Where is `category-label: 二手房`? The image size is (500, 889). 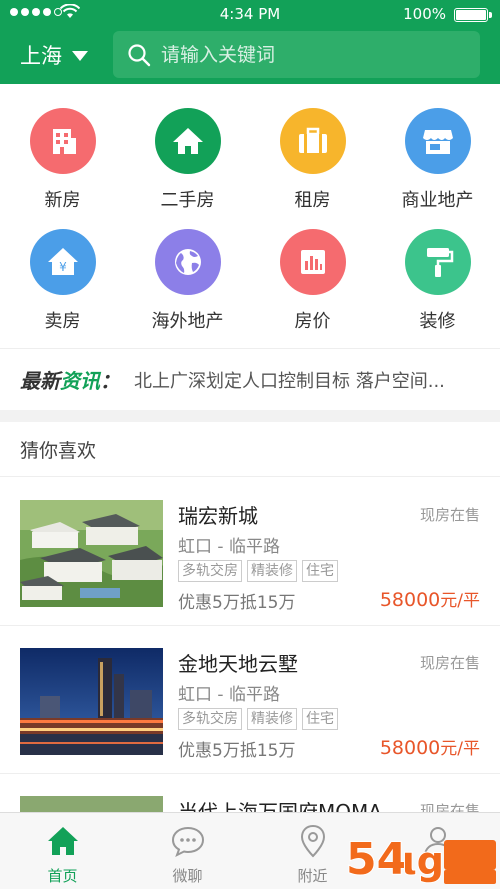 category-label: 二手房 is located at coordinates (187, 200).